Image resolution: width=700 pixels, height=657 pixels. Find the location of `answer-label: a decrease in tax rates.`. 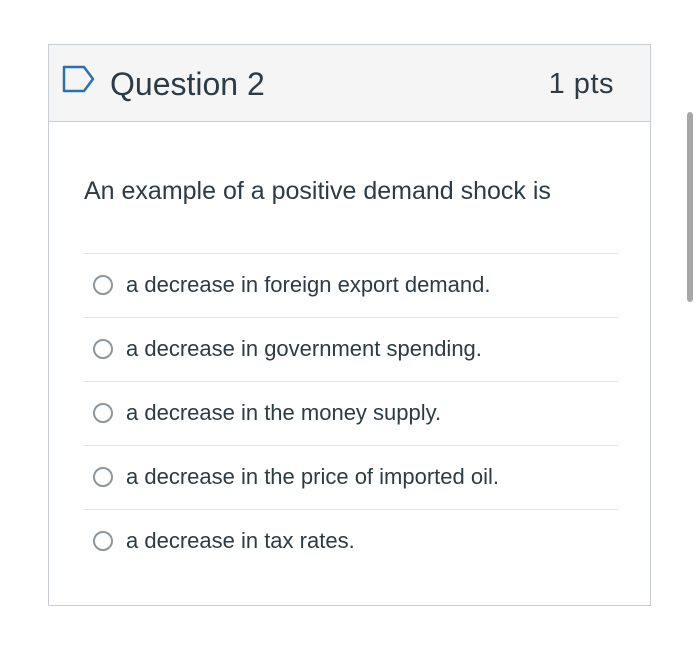

answer-label: a decrease in tax rates. is located at coordinates (240, 541).